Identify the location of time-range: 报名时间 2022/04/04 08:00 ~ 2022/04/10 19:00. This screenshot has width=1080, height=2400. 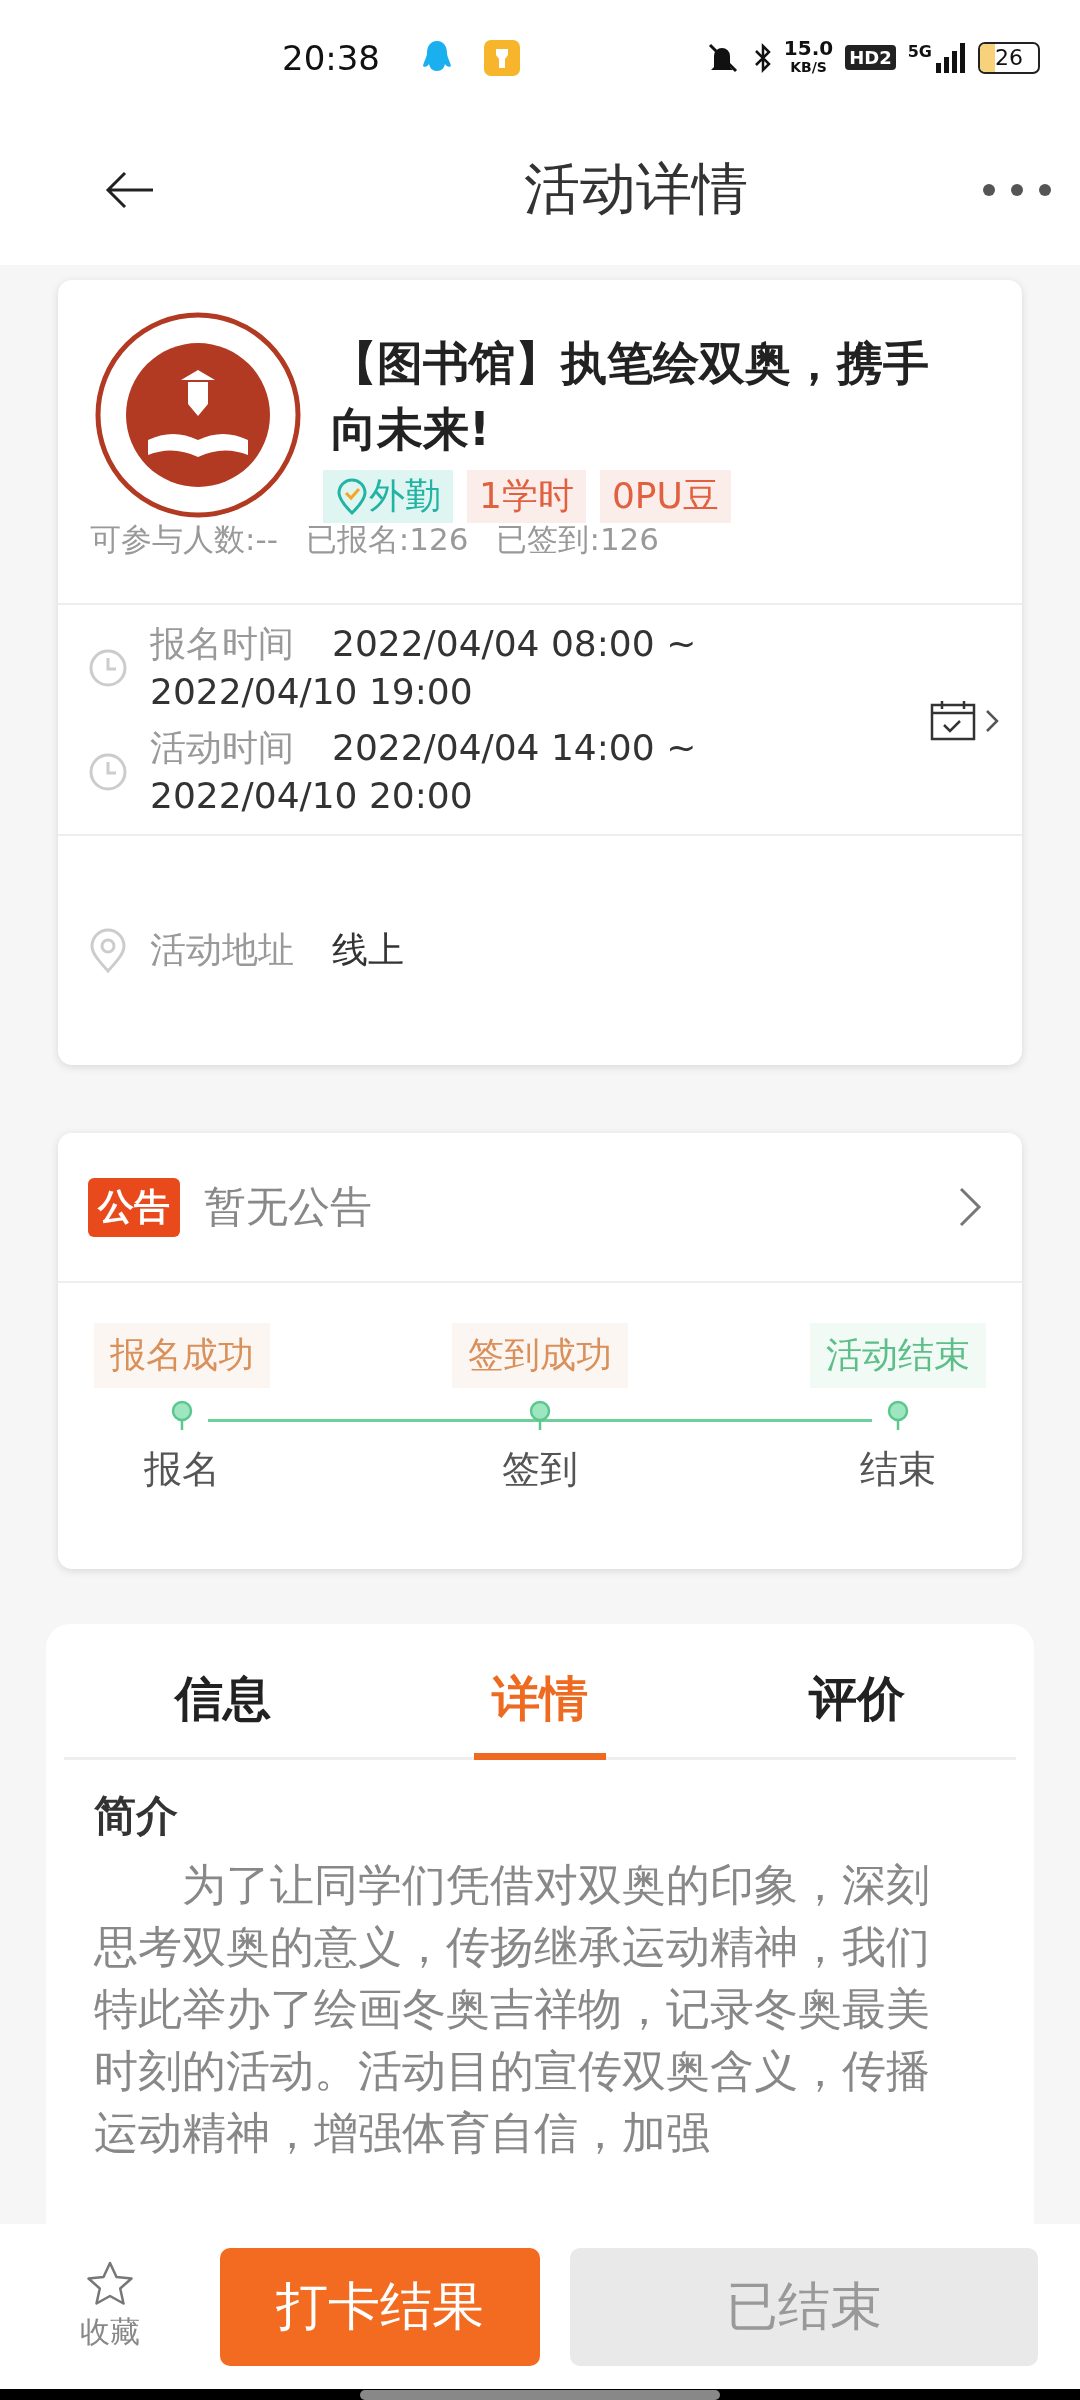
(424, 667).